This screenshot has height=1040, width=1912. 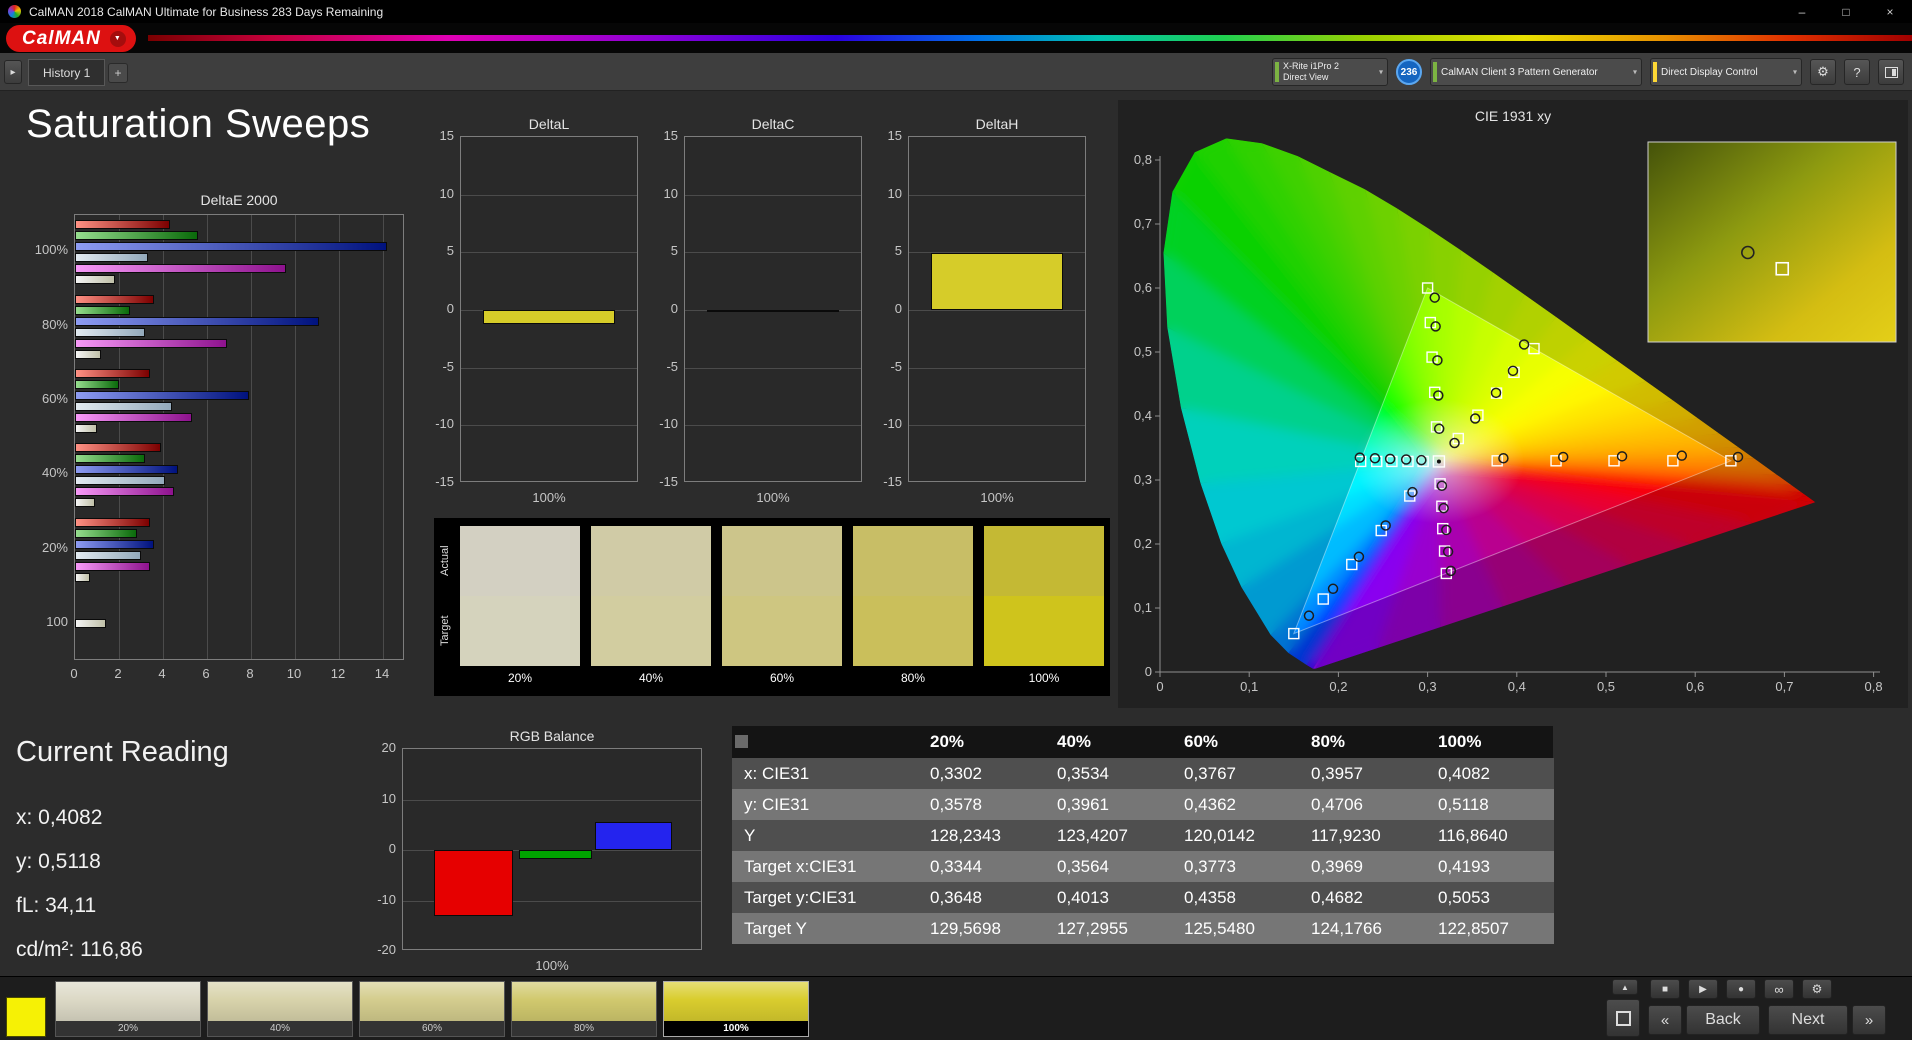 I want to click on page-title: Saturation Sweeps, so click(x=198, y=124).